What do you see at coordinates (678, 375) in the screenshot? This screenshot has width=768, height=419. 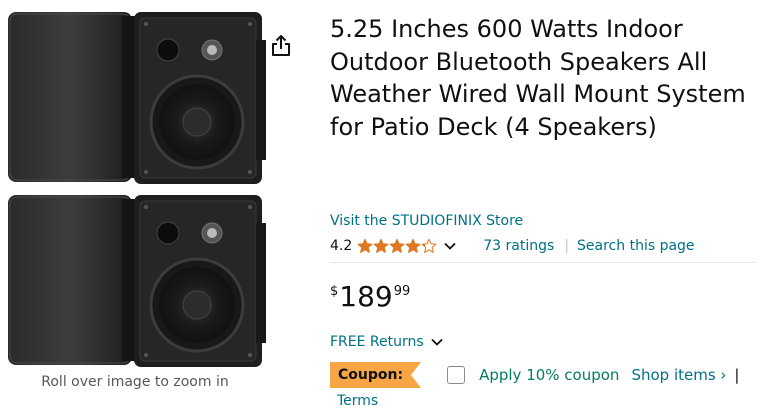 I see `shop-items-link: Shop items ›` at bounding box center [678, 375].